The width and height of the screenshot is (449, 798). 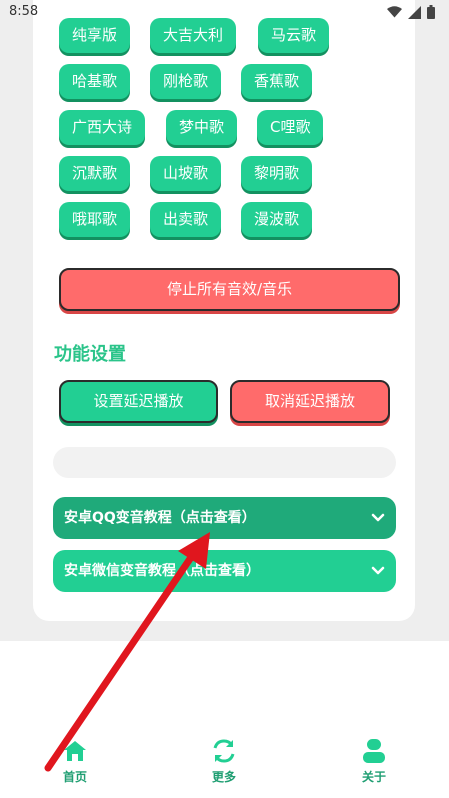 I want to click on tutorial-wechat: 安卓微信变音教程（点击查看）, so click(x=224, y=571).